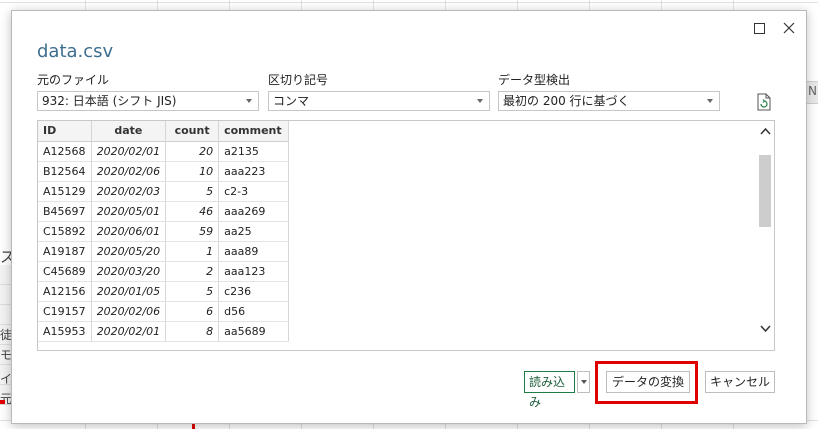 This screenshot has width=818, height=429. I want to click on type-detection-select: 最初の 200 行に基づく, so click(609, 101).